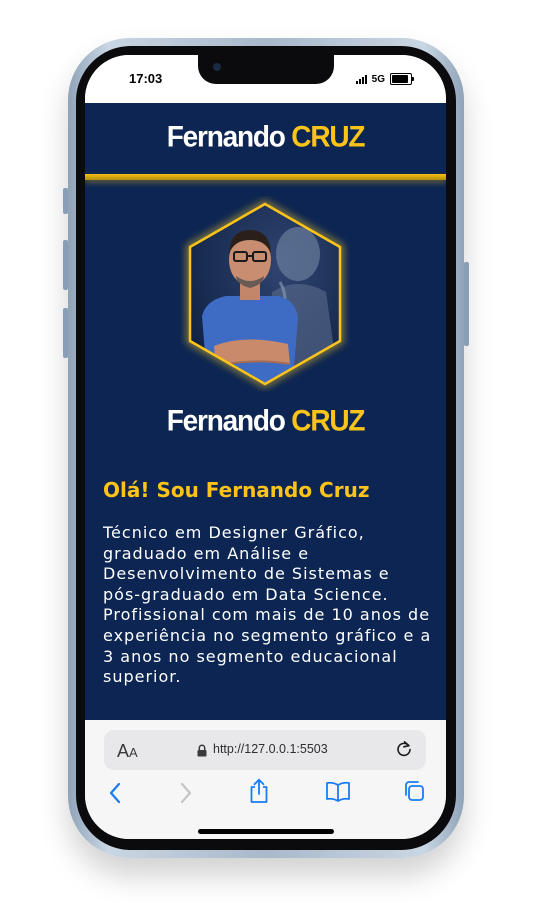  What do you see at coordinates (217, 67) in the screenshot?
I see `camera-icon` at bounding box center [217, 67].